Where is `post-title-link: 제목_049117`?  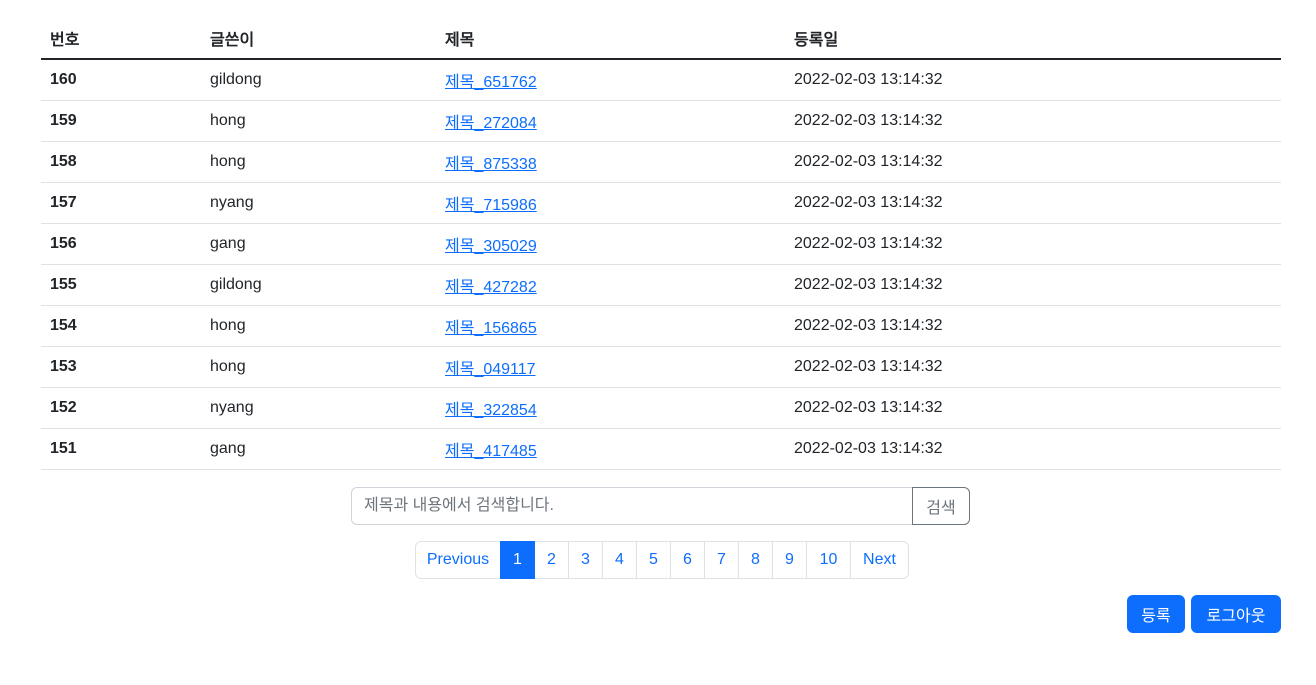 post-title-link: 제목_049117 is located at coordinates (490, 369).